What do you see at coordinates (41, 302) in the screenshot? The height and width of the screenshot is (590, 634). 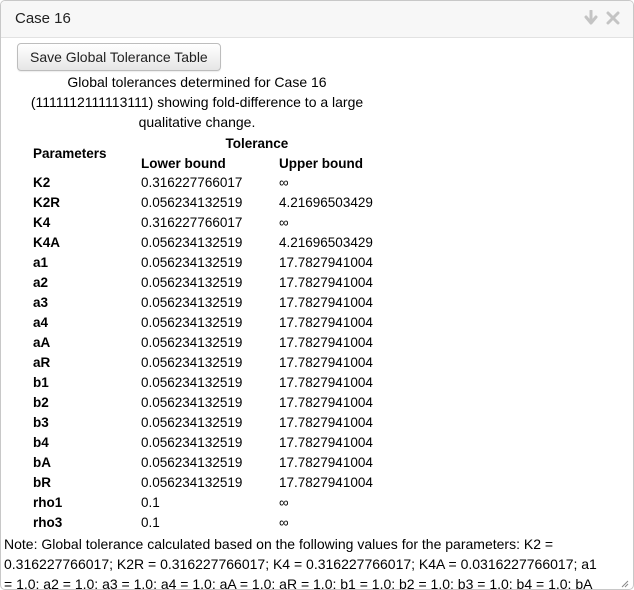 I see `param-cell: a3` at bounding box center [41, 302].